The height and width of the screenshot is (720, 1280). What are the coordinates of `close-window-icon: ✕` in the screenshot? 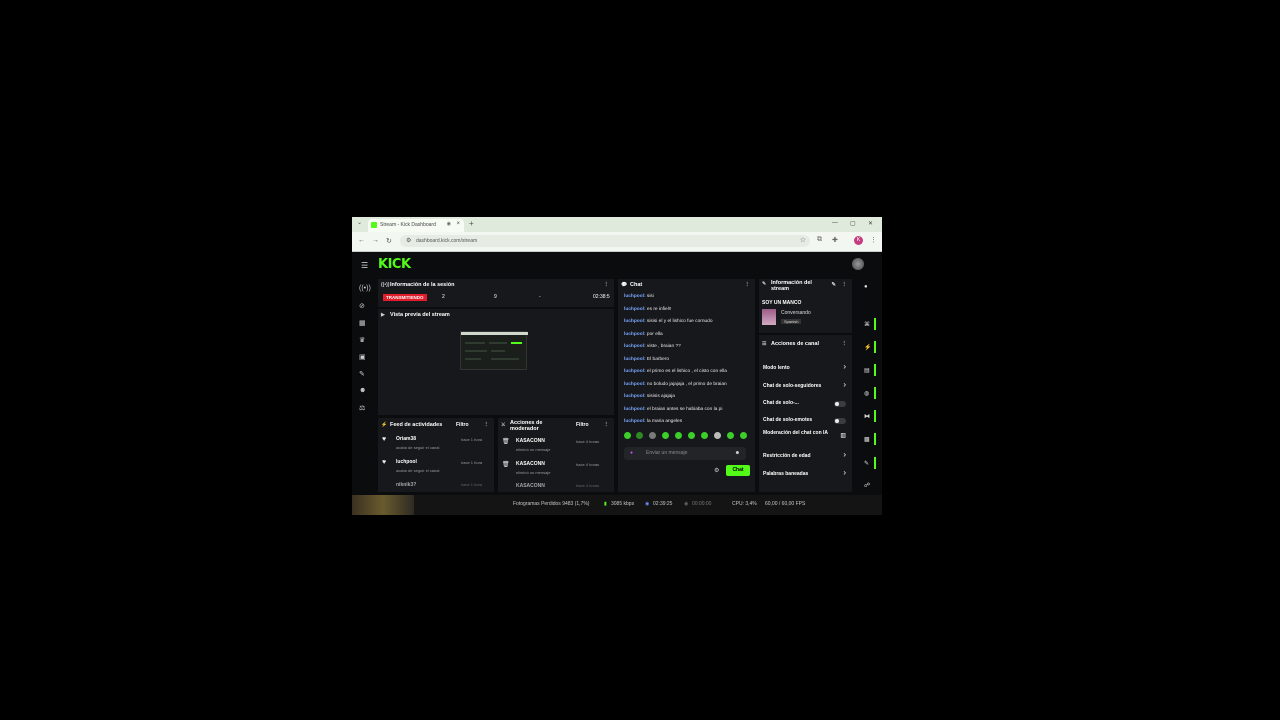 It's located at (870, 223).